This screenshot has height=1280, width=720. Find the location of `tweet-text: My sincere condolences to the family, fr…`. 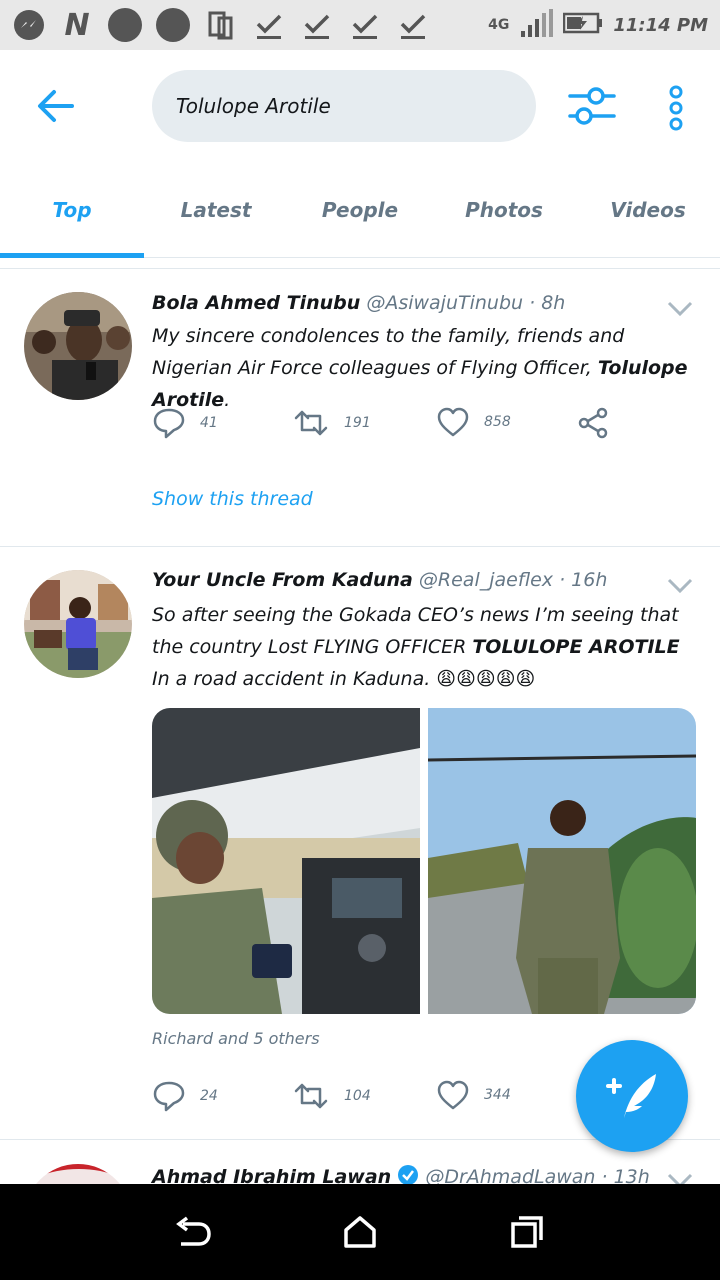

tweet-text: My sincere condolences to the family, fr… is located at coordinates (422, 368).